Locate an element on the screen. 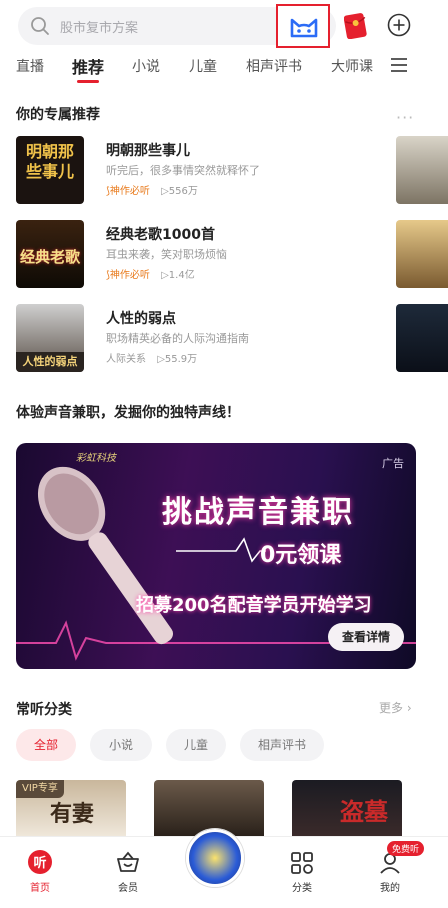  ad-section-title: 体验声音兼职，发掘你的独特声线！ is located at coordinates (128, 413).